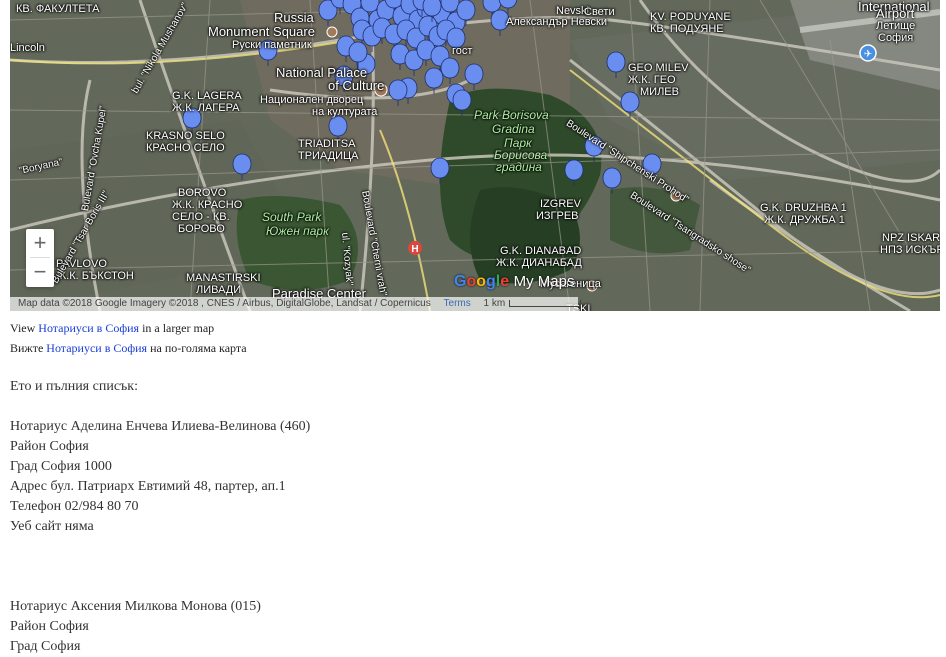  What do you see at coordinates (201, 217) in the screenshot?
I see `map-label: СЕЛО - КВ.` at bounding box center [201, 217].